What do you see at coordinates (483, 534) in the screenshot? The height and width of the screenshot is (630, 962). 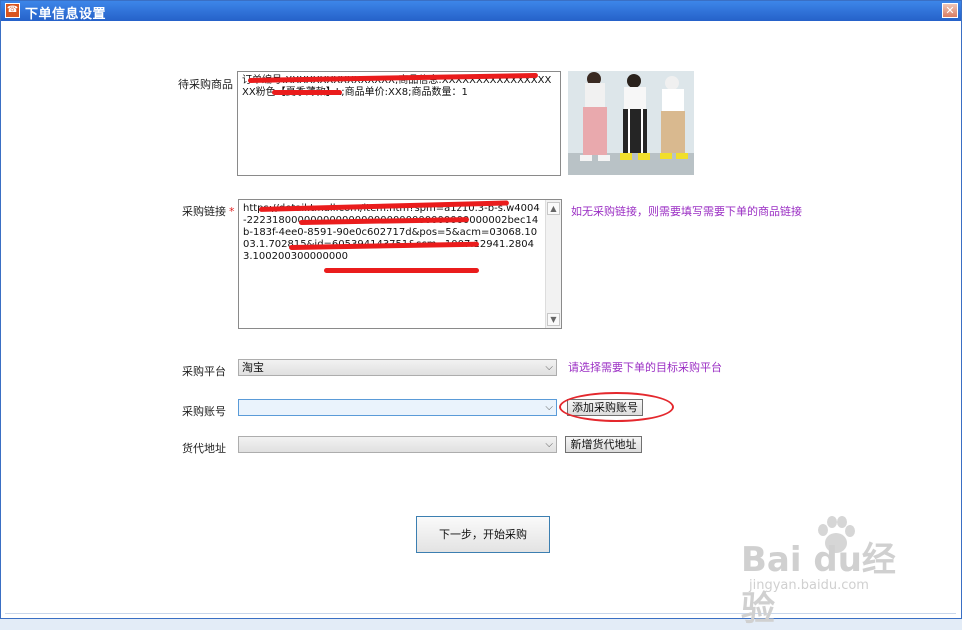 I see `next-step-button: 下一步，开始采购` at bounding box center [483, 534].